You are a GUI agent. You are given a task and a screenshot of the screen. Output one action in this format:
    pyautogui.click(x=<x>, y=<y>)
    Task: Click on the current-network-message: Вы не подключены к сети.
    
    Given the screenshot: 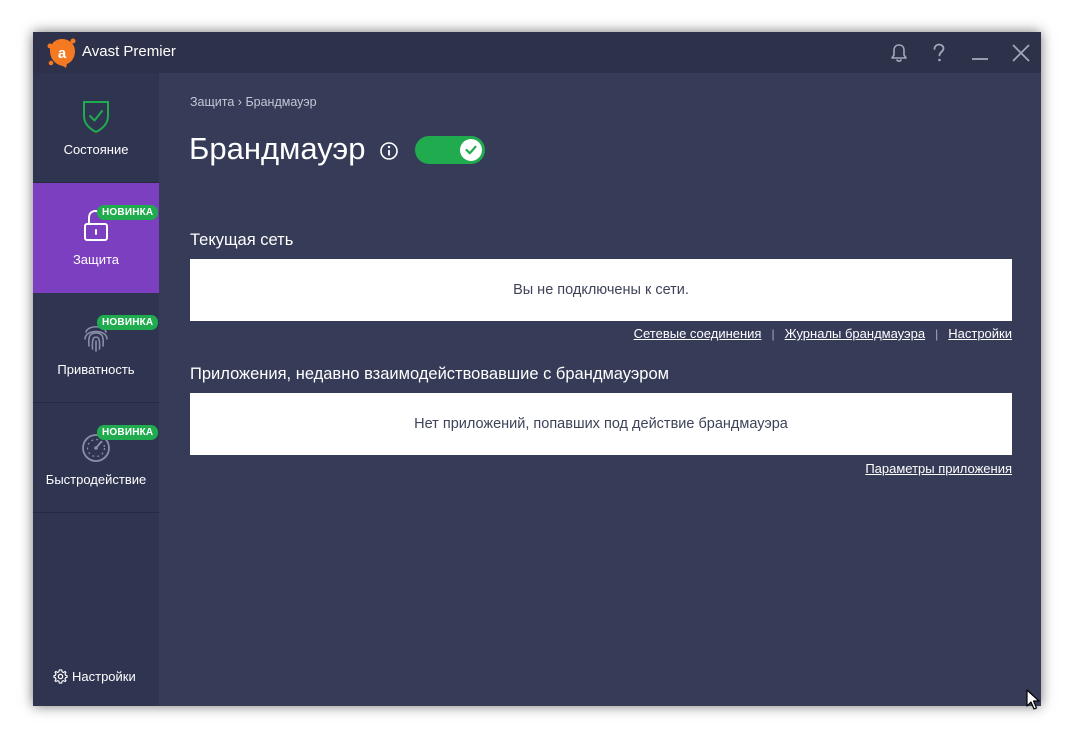 What is the action you would take?
    pyautogui.click(x=601, y=290)
    